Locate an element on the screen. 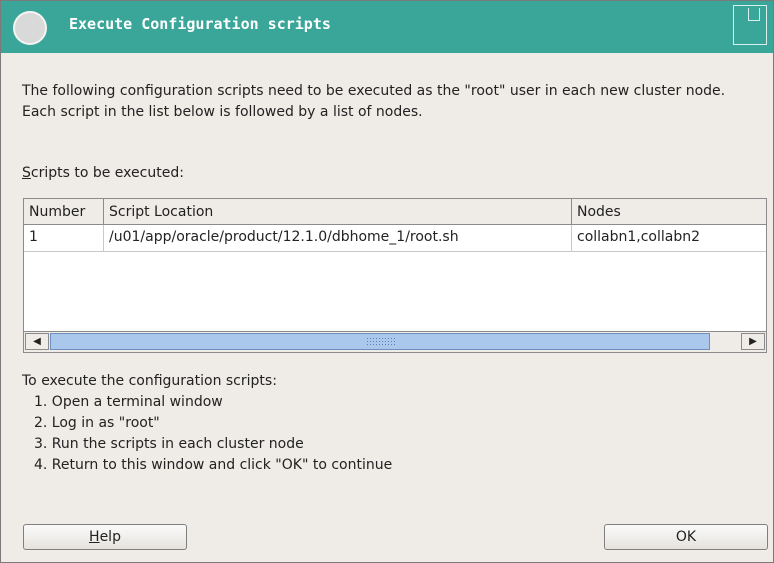  horizontal-scrollbar: ◀ ▶ is located at coordinates (395, 341).